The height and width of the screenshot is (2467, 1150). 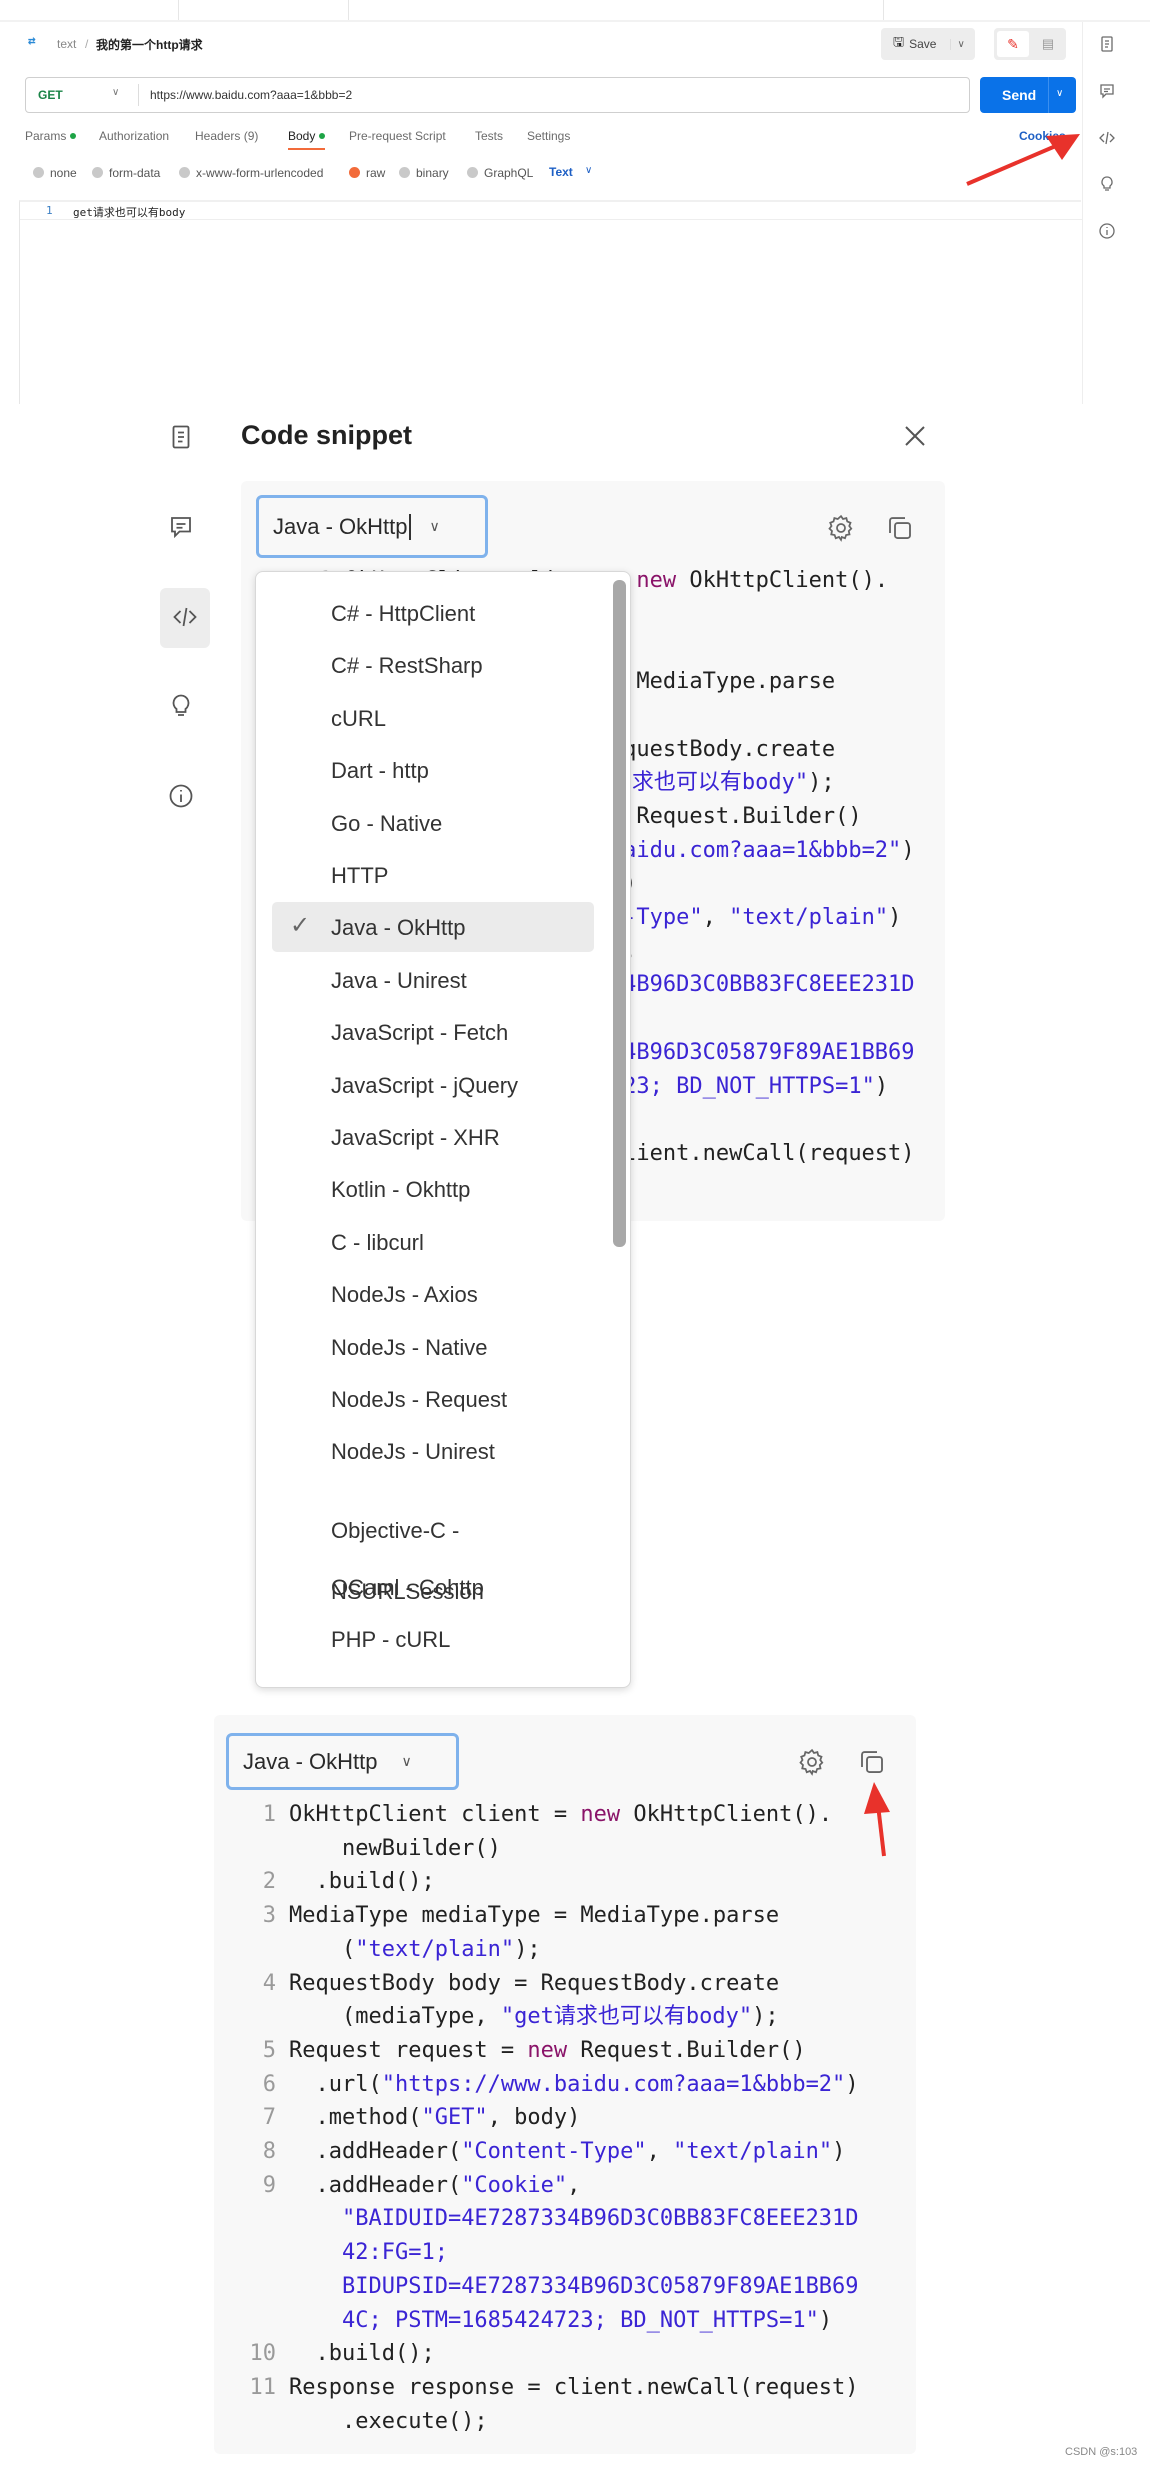 I want to click on code-text: .build();, so click(x=362, y=1882).